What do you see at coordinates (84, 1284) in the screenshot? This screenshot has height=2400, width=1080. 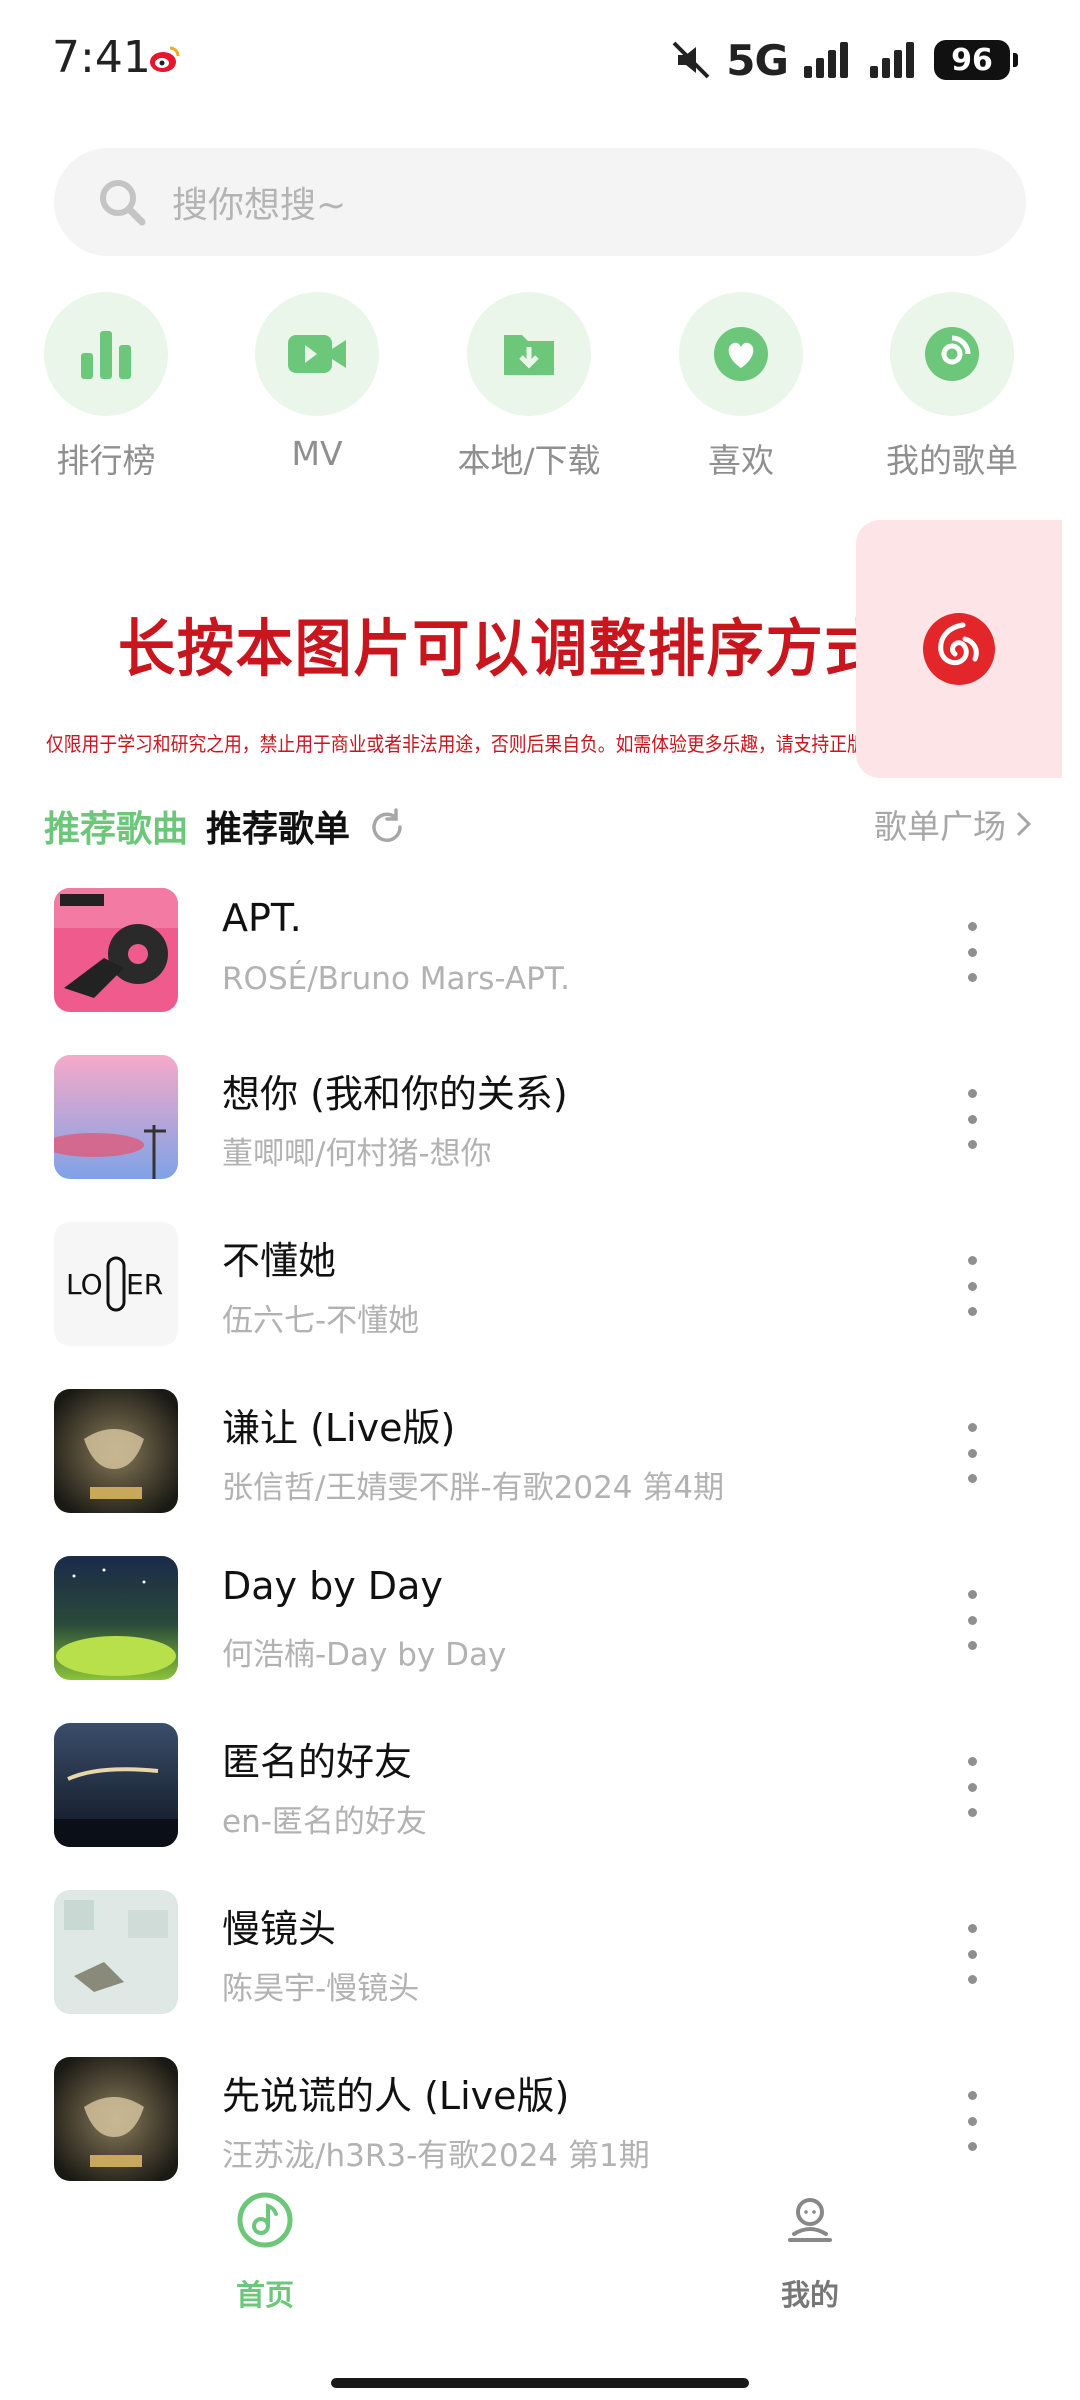 I see `svg-text: LO` at bounding box center [84, 1284].